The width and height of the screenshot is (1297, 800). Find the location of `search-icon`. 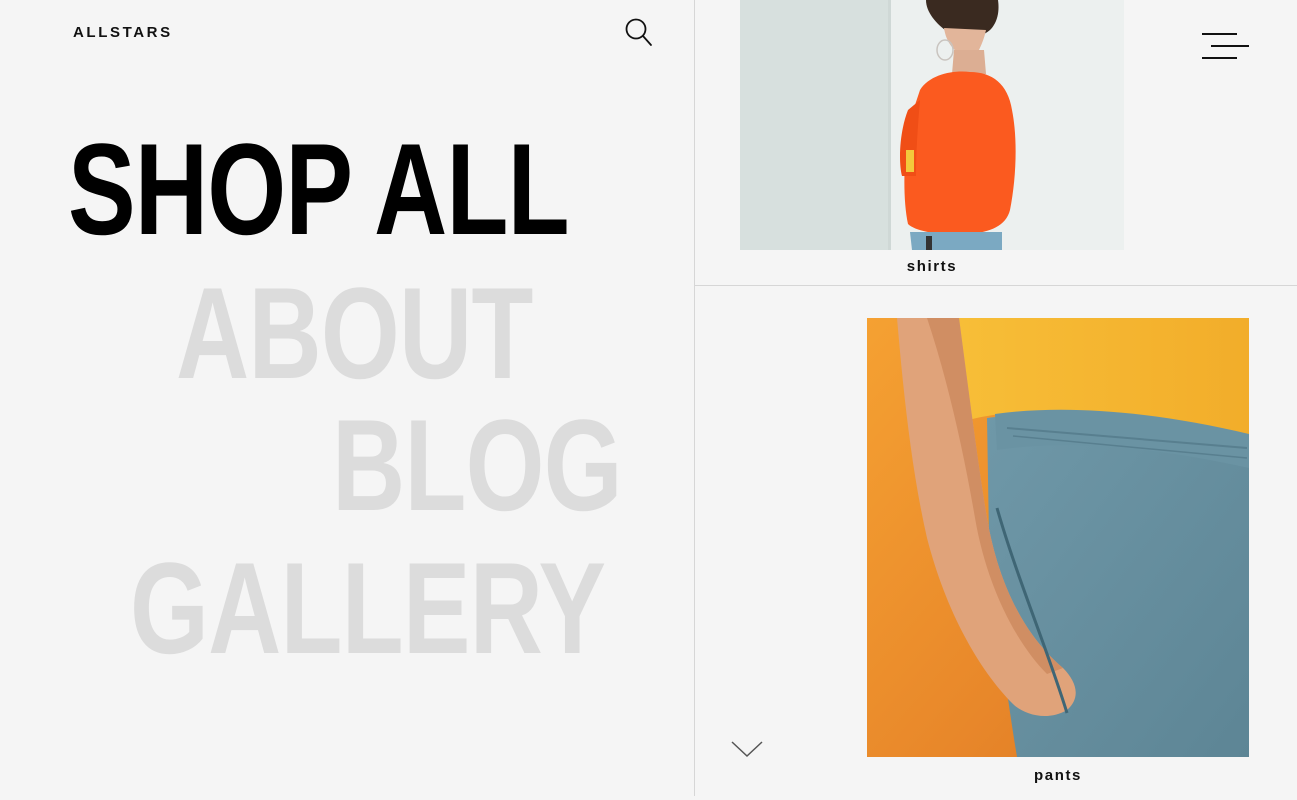

search-icon is located at coordinates (638, 32).